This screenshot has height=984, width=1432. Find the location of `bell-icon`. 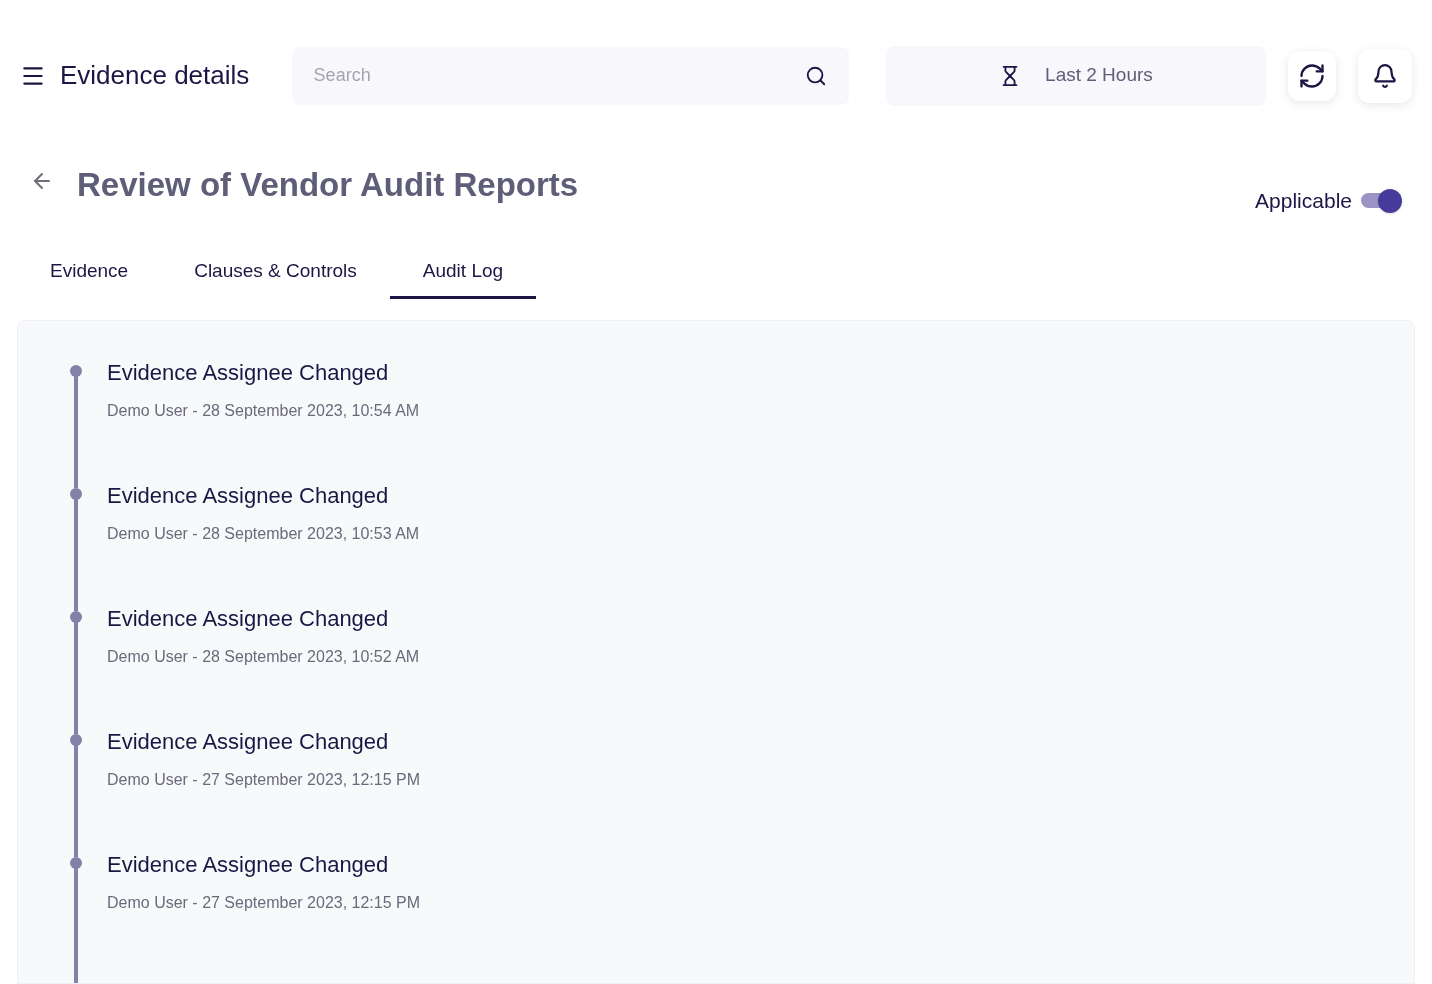

bell-icon is located at coordinates (1385, 75).